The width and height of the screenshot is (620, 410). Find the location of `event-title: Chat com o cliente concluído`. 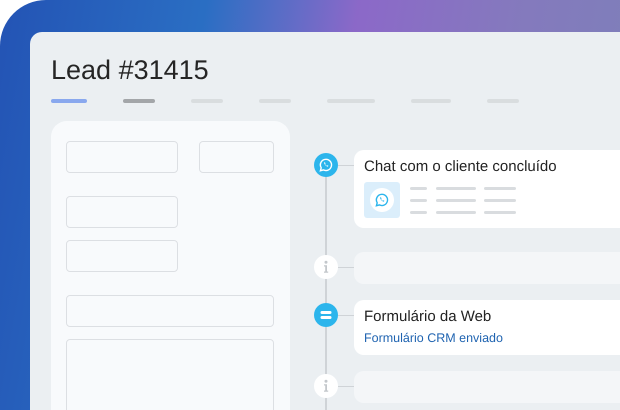

event-title: Chat com o cliente concluído is located at coordinates (461, 167).